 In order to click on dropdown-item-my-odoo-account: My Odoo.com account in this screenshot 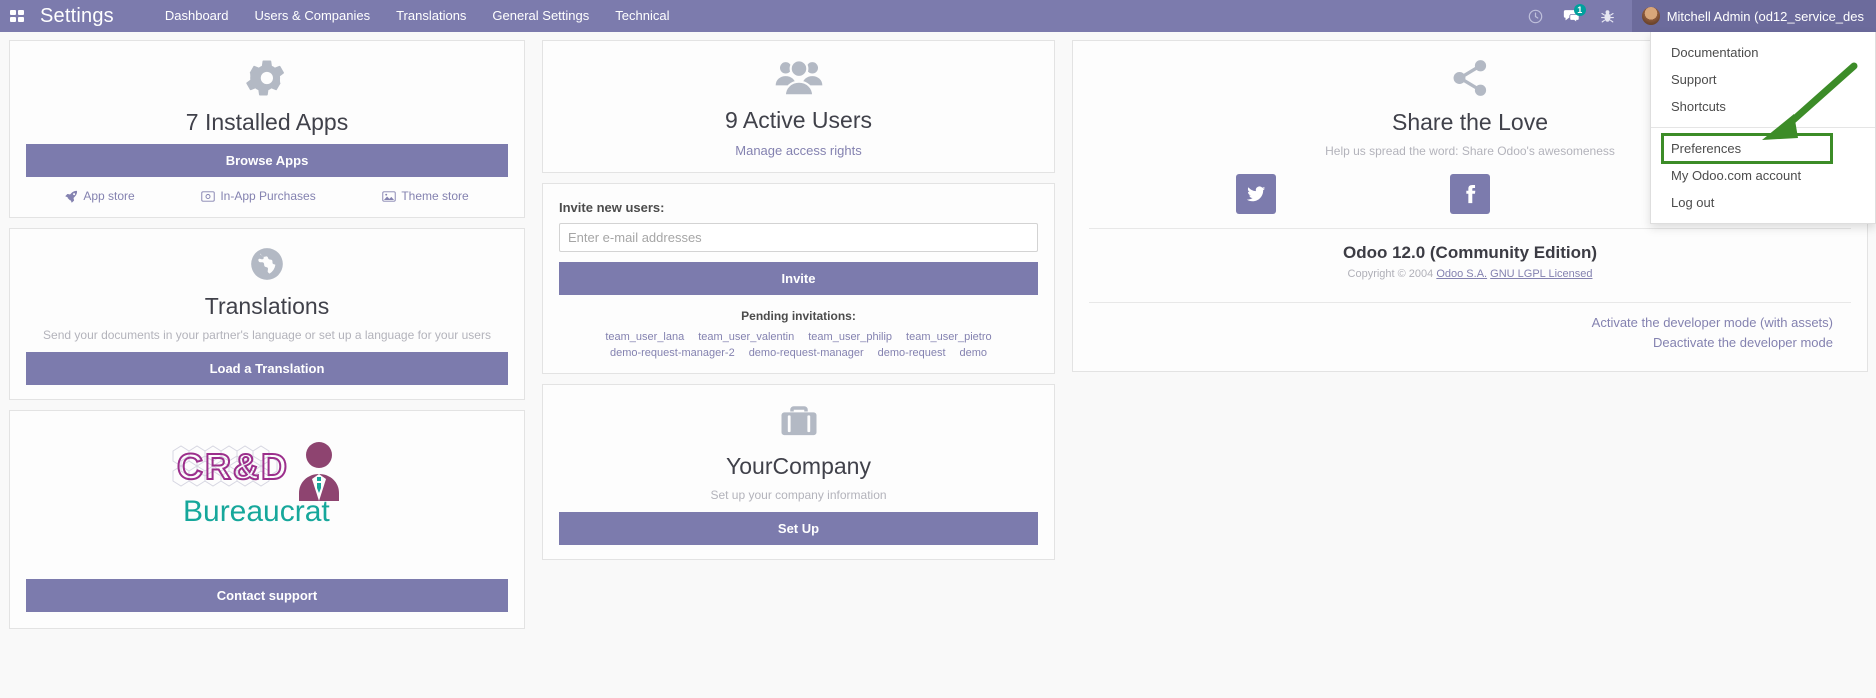, I will do `click(1763, 175)`.